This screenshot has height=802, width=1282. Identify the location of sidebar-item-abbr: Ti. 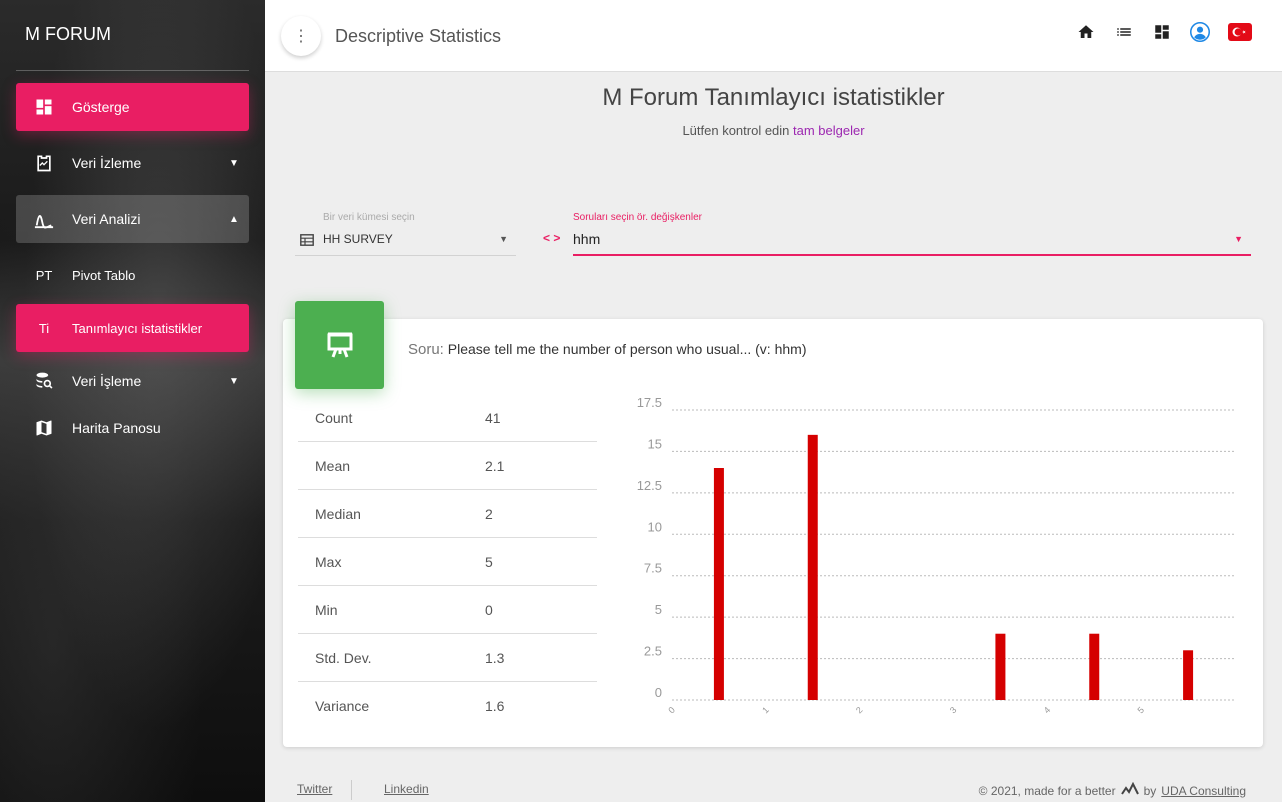
(44, 328).